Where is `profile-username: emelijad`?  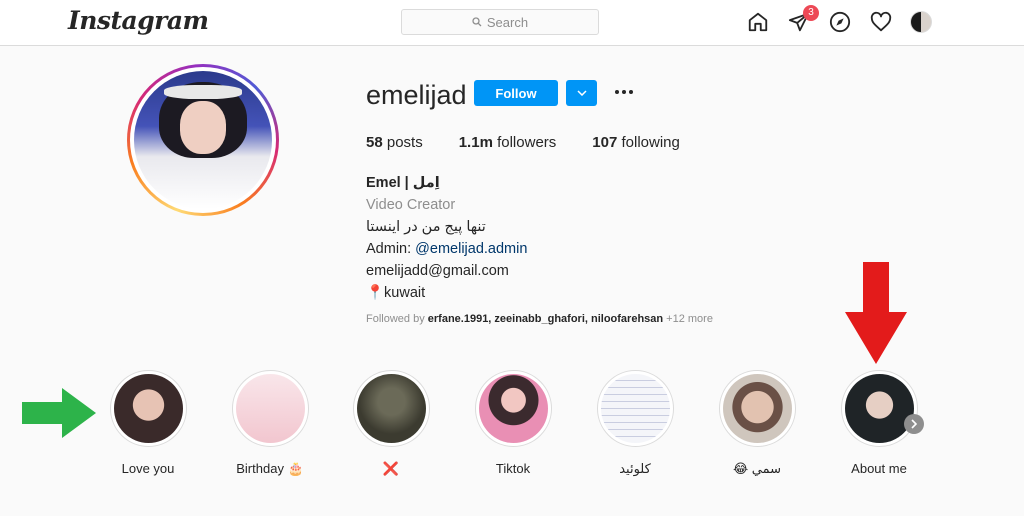
profile-username: emelijad is located at coordinates (416, 95).